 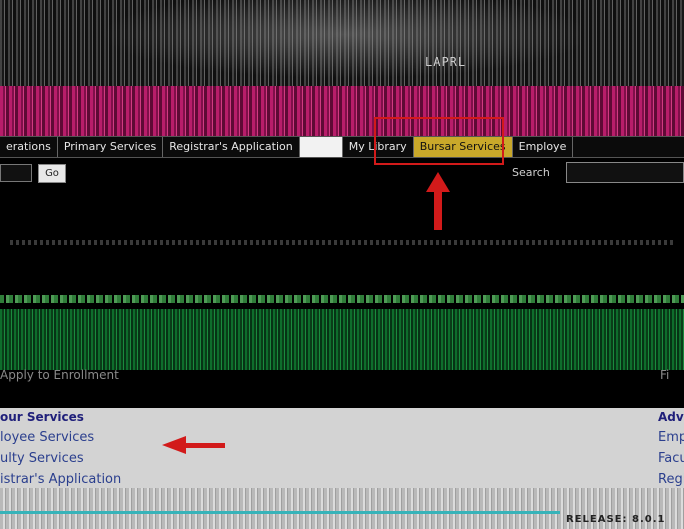 What do you see at coordinates (111, 147) in the screenshot?
I see `menu-item-primary-services: Primary Services` at bounding box center [111, 147].